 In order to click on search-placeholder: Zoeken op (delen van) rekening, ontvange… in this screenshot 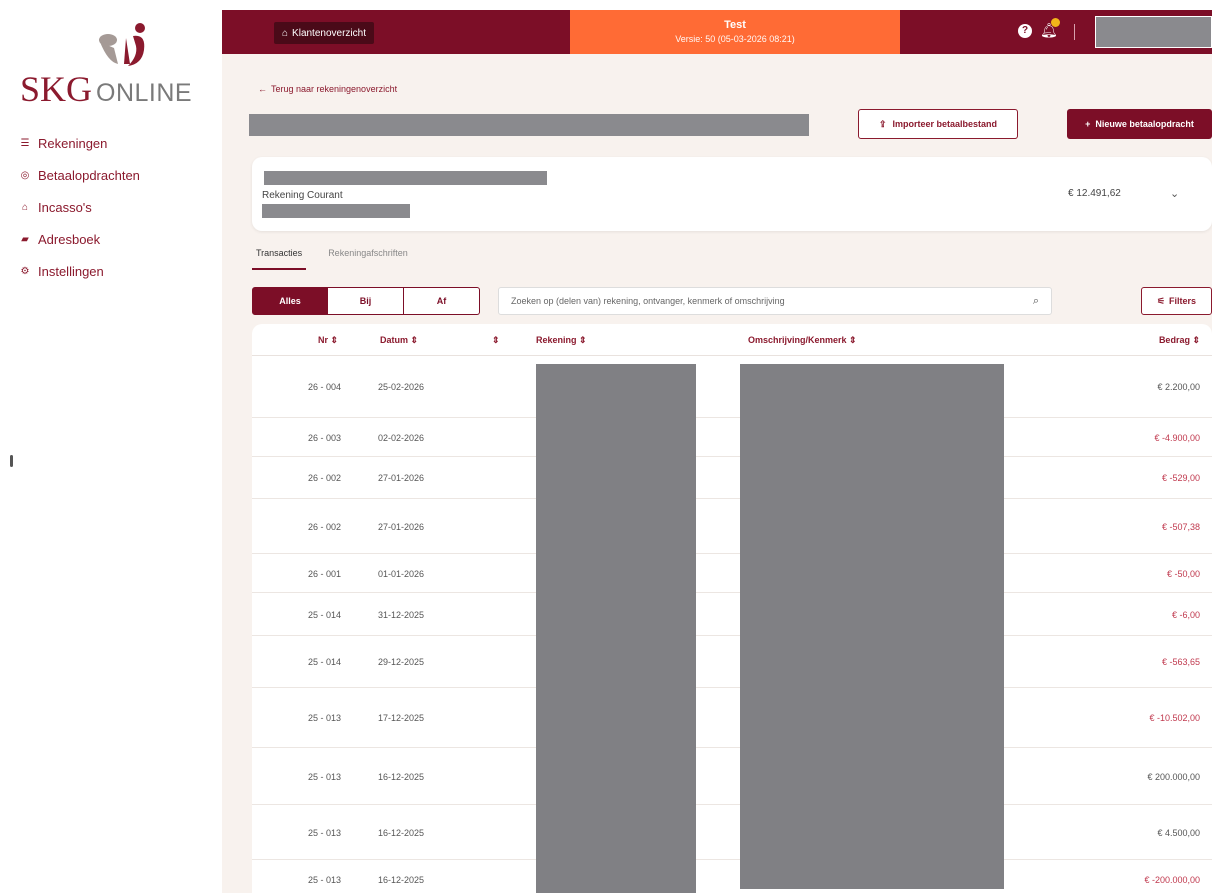, I will do `click(648, 301)`.